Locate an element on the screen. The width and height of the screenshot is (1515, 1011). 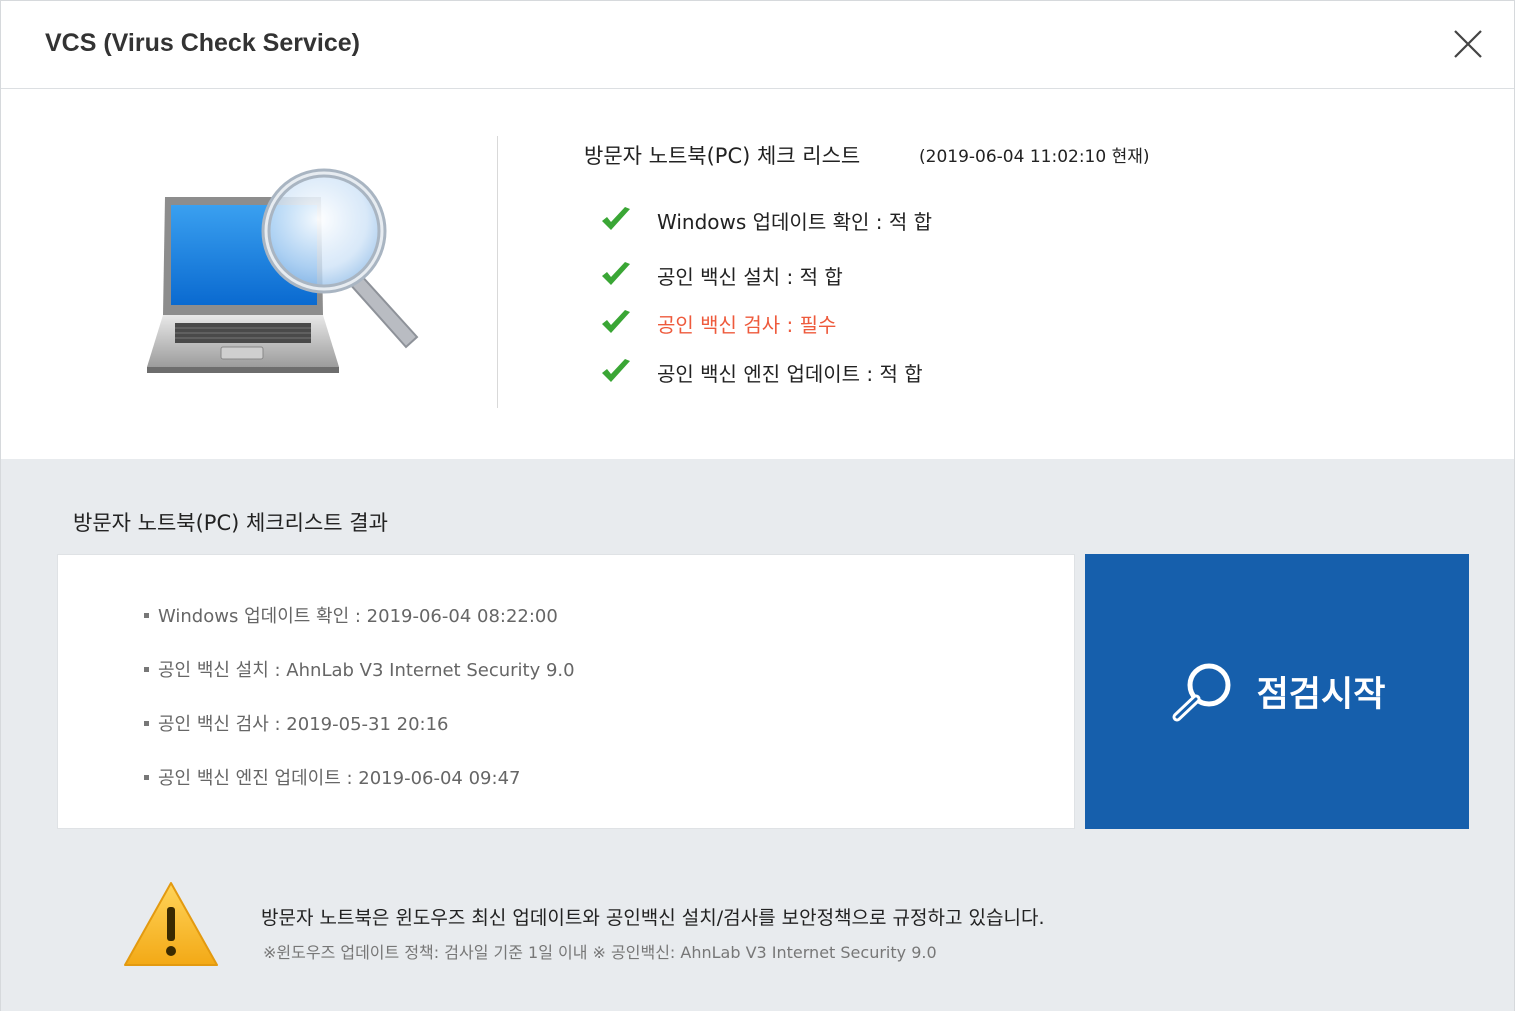
close-icon is located at coordinates (1468, 44).